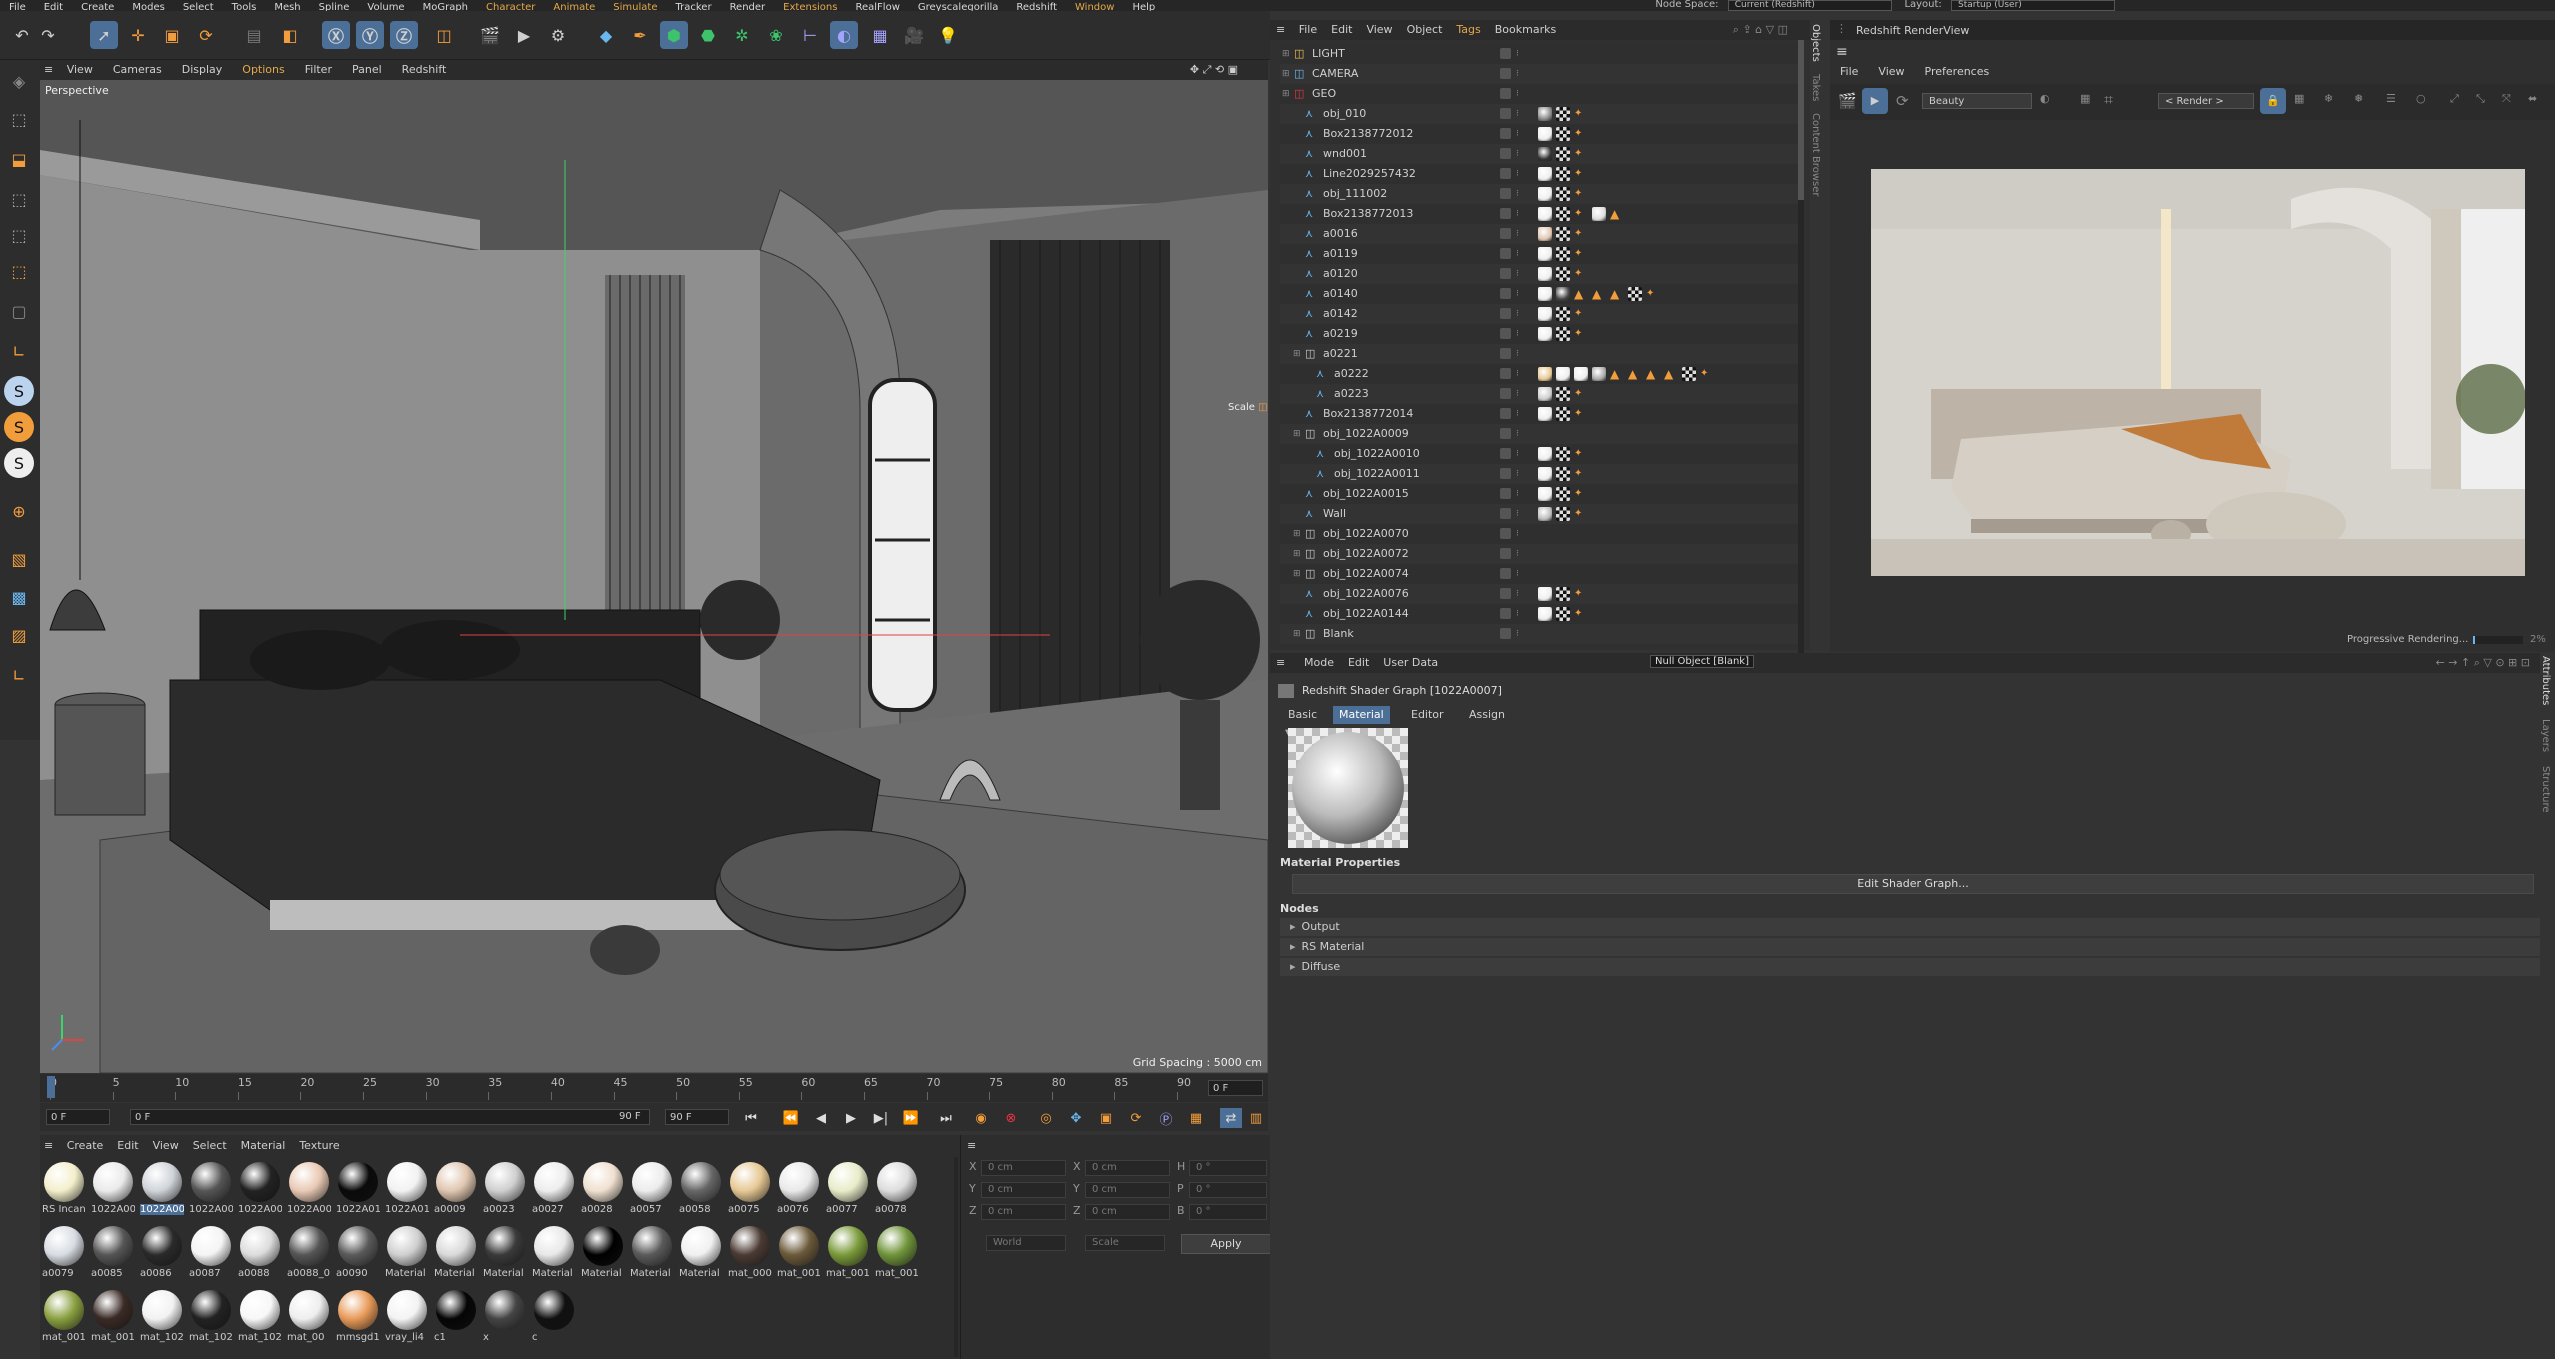  I want to click on side-tab-layers: Layers, so click(2545, 735).